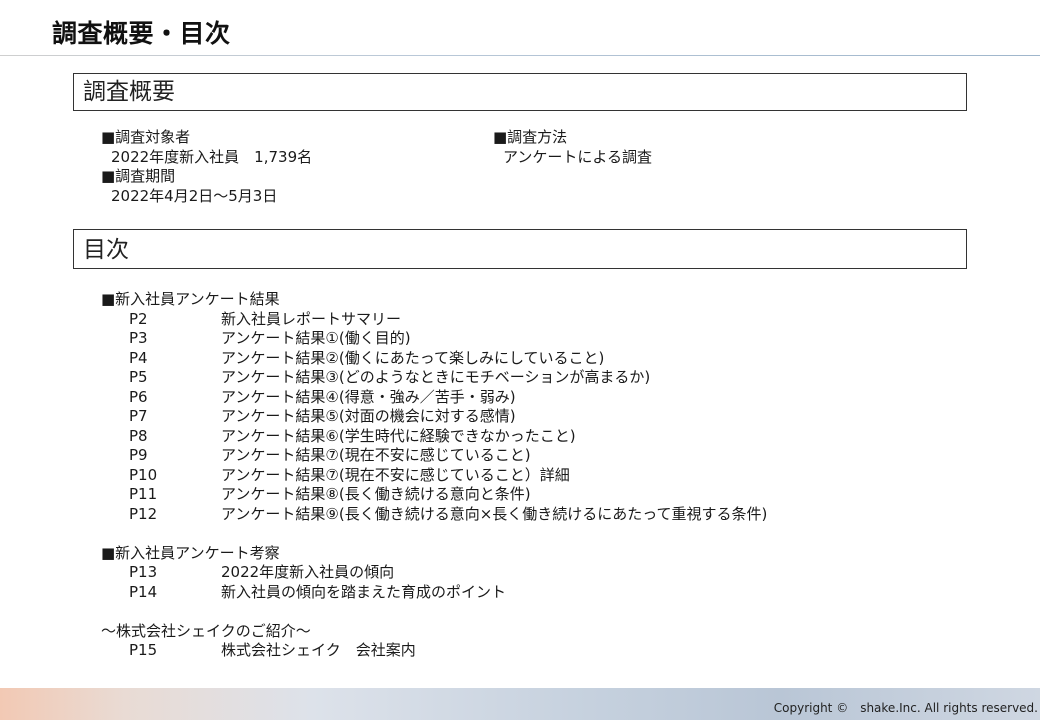 The height and width of the screenshot is (720, 1040). What do you see at coordinates (376, 455) in the screenshot?
I see `toc-item-label: アンケート結果⑦(現在不安に感じていること)` at bounding box center [376, 455].